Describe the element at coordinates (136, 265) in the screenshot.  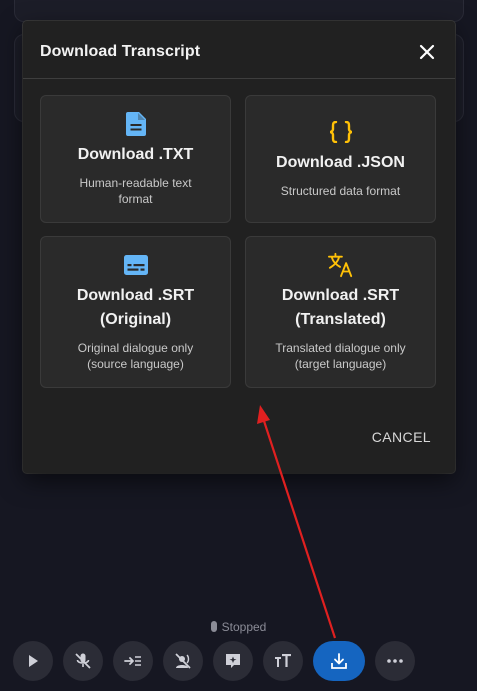
I see `subtitles-icon` at that location.